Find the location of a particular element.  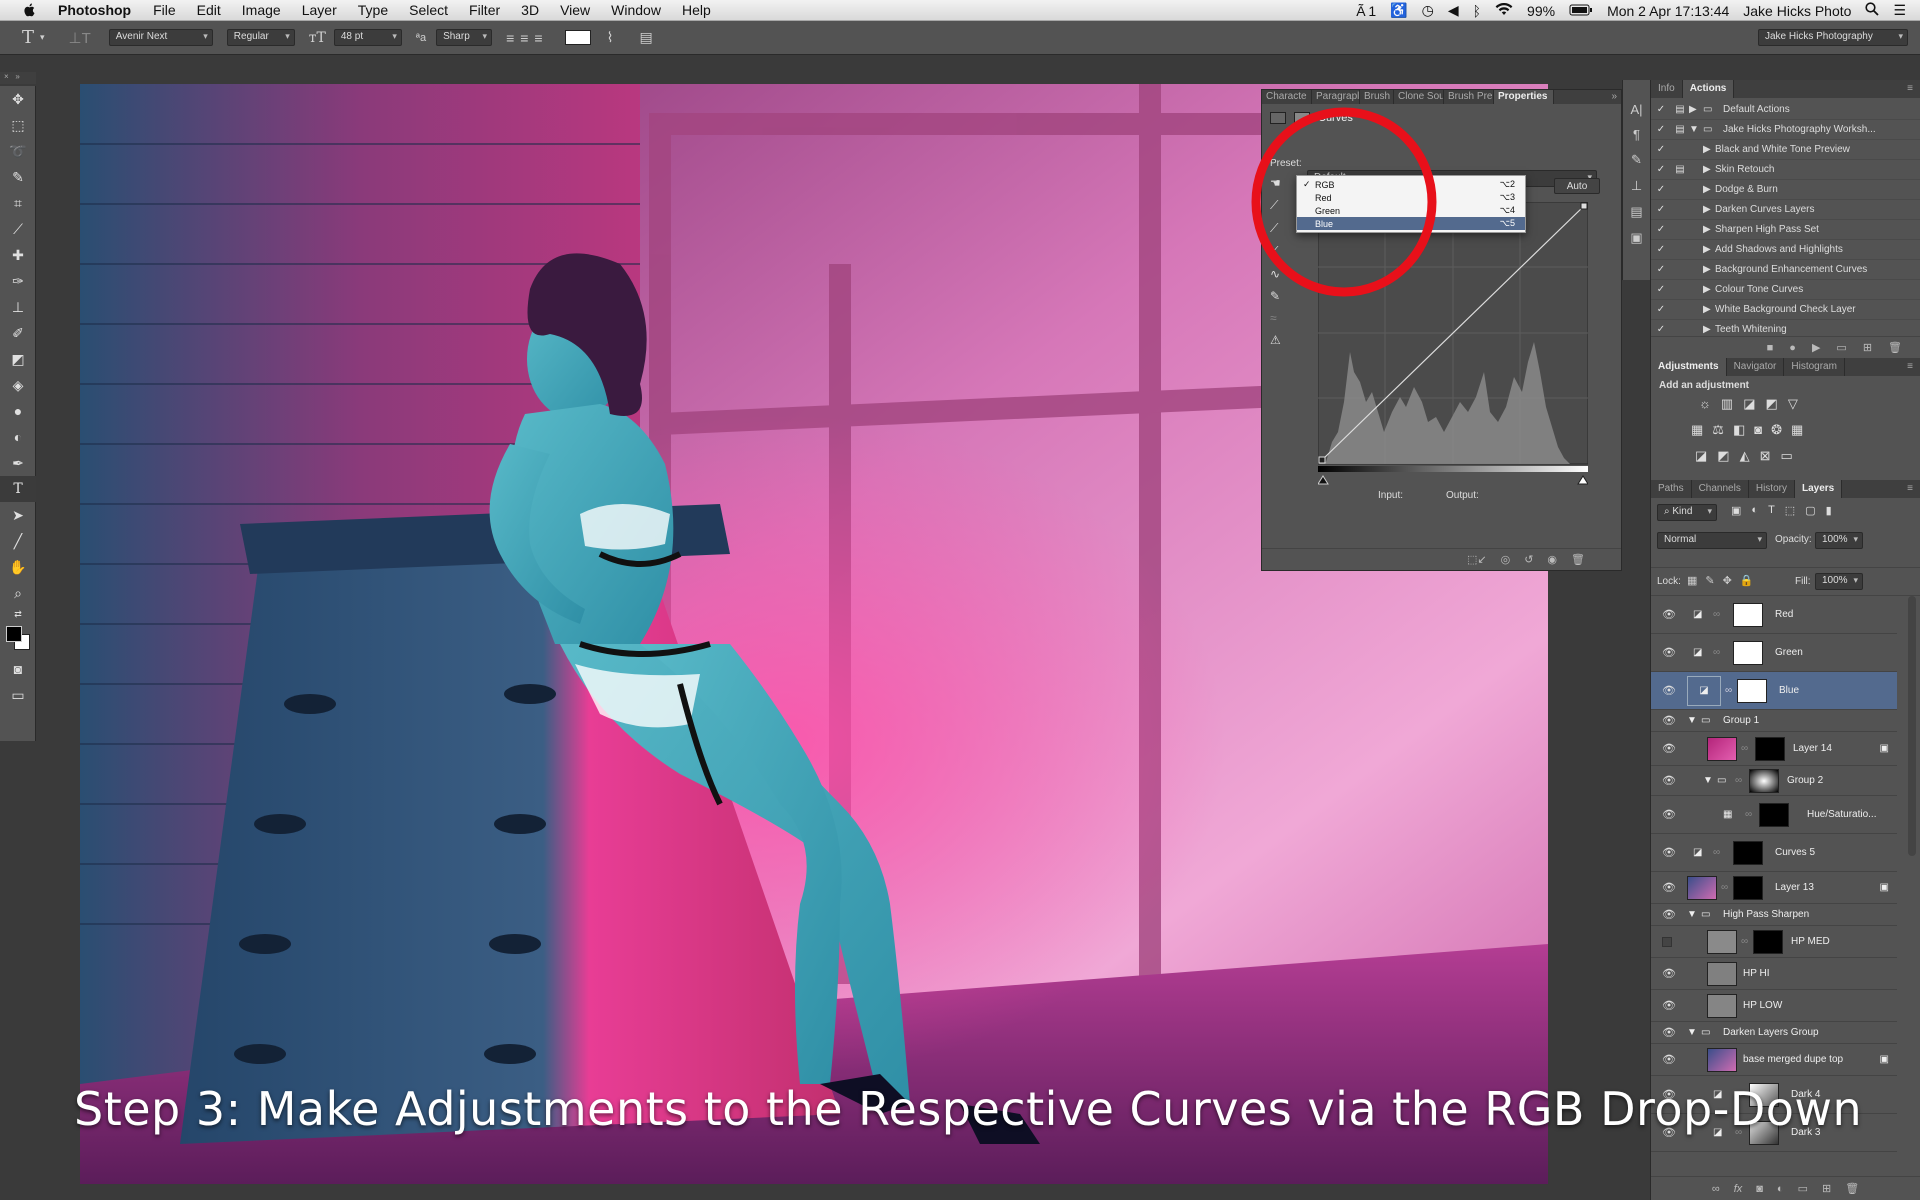

layer-style-fx-icon: fx is located at coordinates (1738, 1189).